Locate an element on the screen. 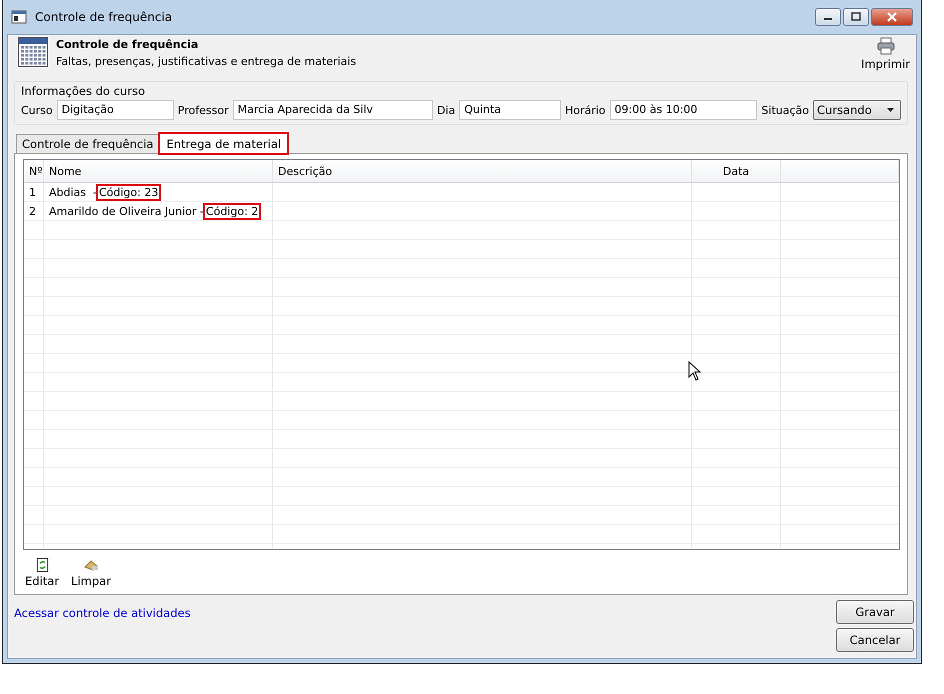 The height and width of the screenshot is (694, 944). header-title: Controle de frequência is located at coordinates (128, 44).